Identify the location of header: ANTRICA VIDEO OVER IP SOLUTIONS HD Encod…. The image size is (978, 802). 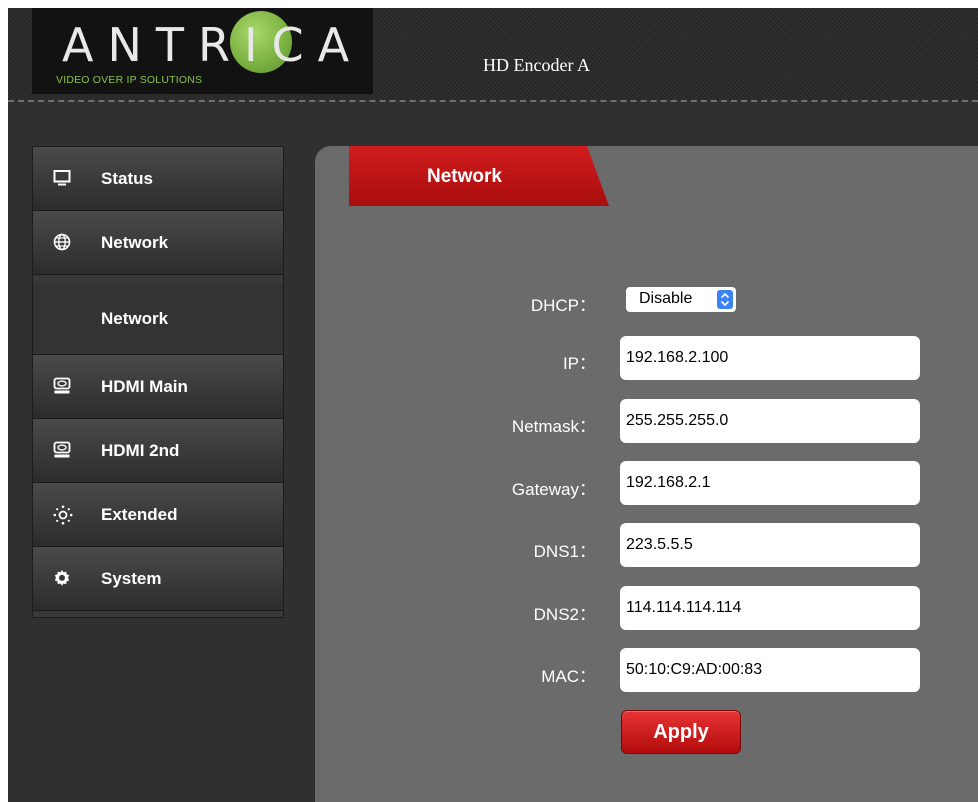
(493, 55).